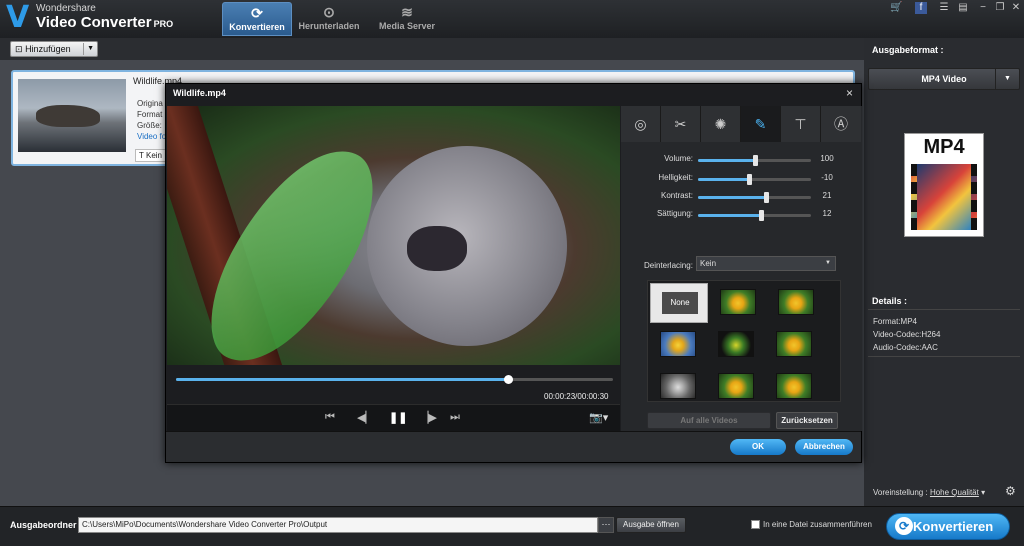  Describe the element at coordinates (199, 93) in the screenshot. I see `dialog-title: Wildlife.mp4` at that location.